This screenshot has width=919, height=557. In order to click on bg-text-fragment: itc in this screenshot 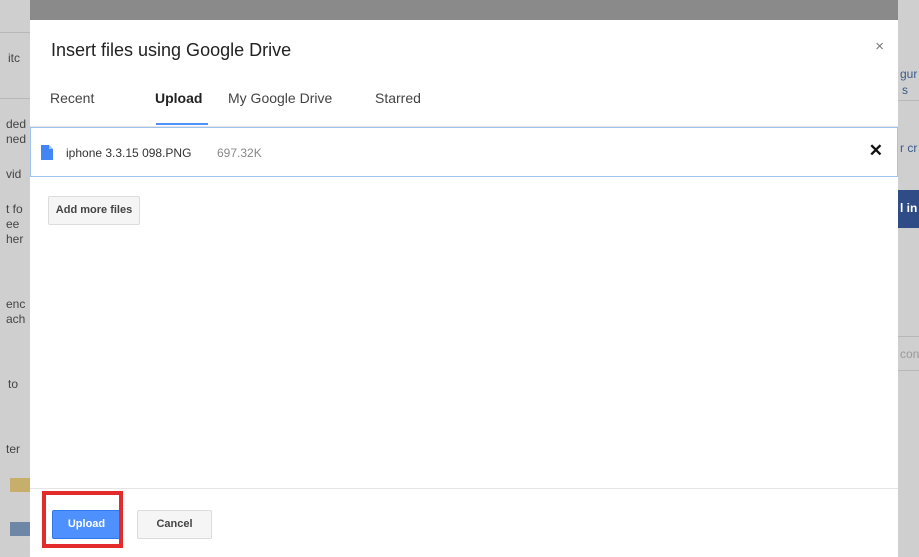, I will do `click(14, 58)`.